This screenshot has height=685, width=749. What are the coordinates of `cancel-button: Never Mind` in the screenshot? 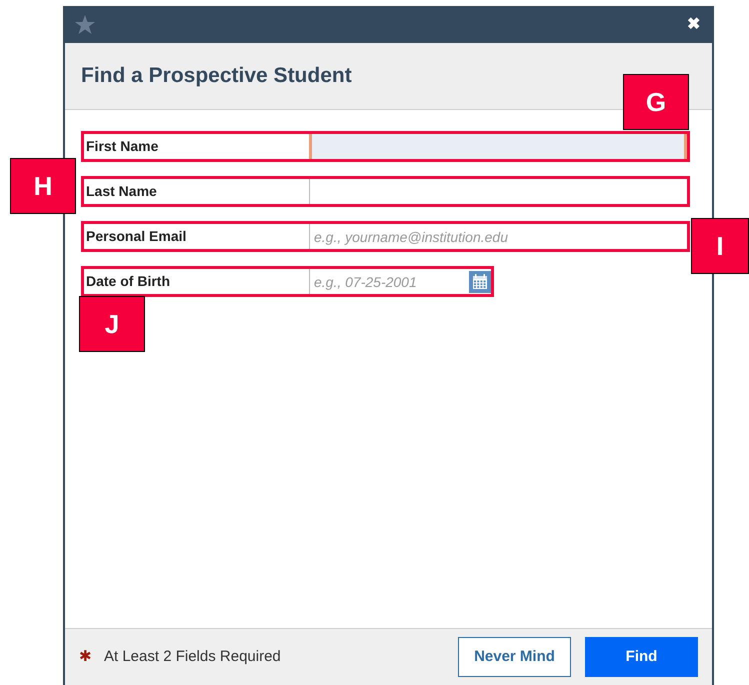 It's located at (514, 657).